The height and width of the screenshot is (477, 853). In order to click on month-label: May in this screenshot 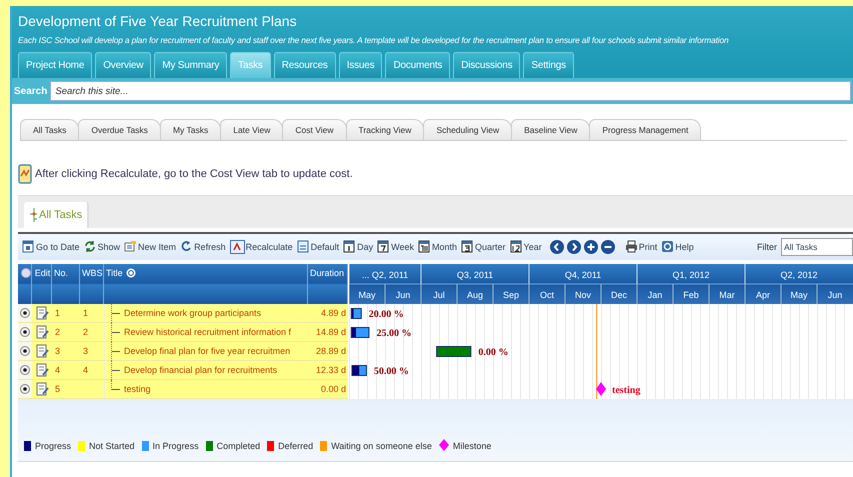, I will do `click(367, 295)`.